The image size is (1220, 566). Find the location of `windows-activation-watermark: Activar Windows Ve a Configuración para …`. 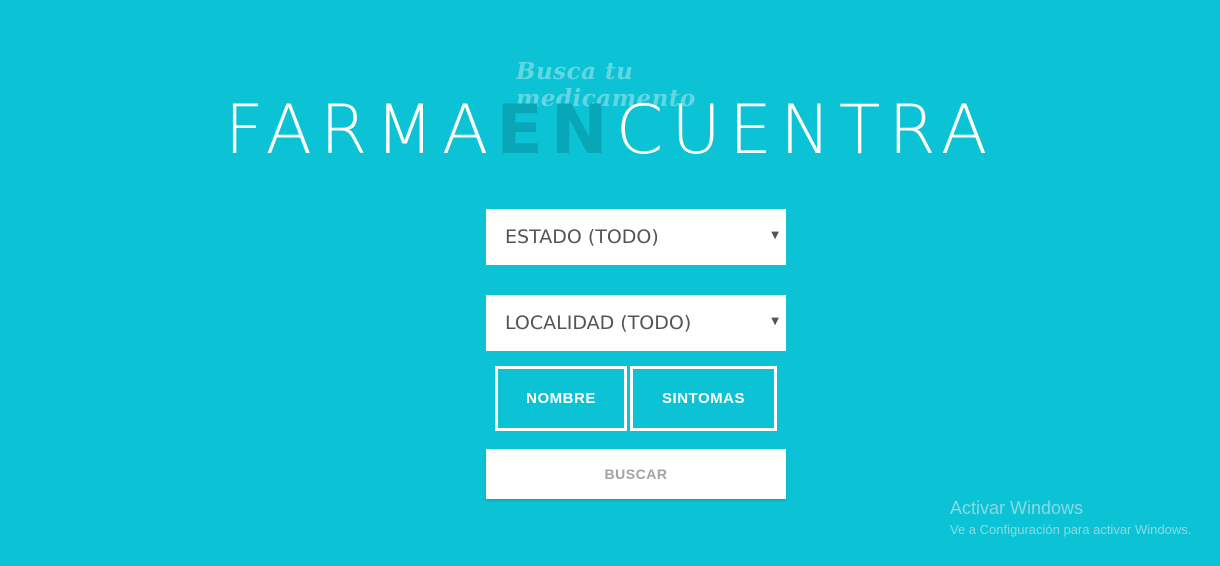

windows-activation-watermark: Activar Windows Ve a Configuración para … is located at coordinates (1070, 519).